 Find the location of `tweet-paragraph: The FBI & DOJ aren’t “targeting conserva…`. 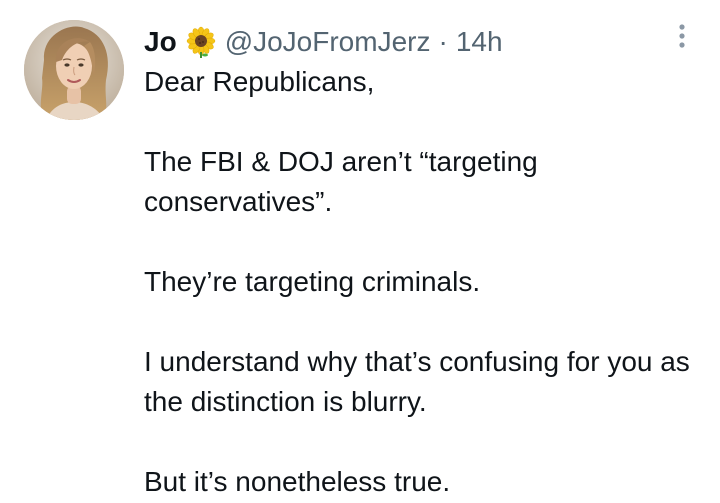

tweet-paragraph: The FBI & DOJ aren’t “targeting conserva… is located at coordinates (341, 181).